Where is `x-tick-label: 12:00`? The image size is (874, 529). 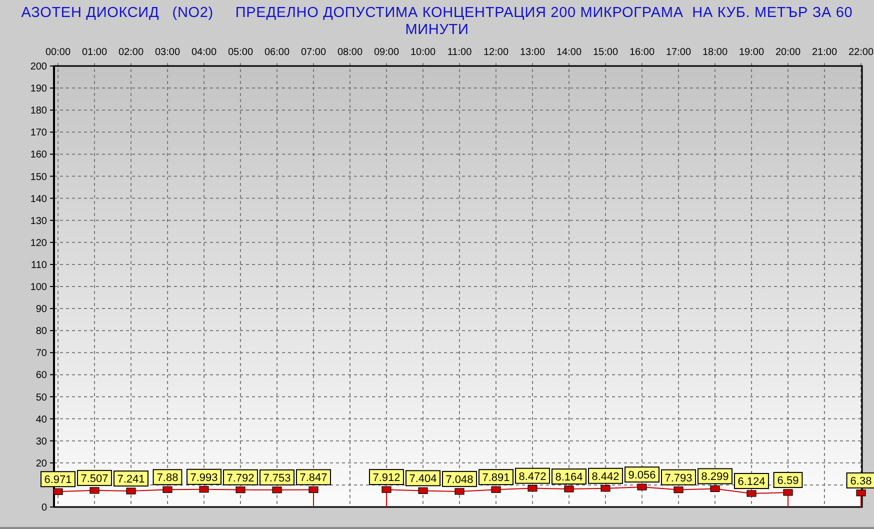
x-tick-label: 12:00 is located at coordinates (496, 52).